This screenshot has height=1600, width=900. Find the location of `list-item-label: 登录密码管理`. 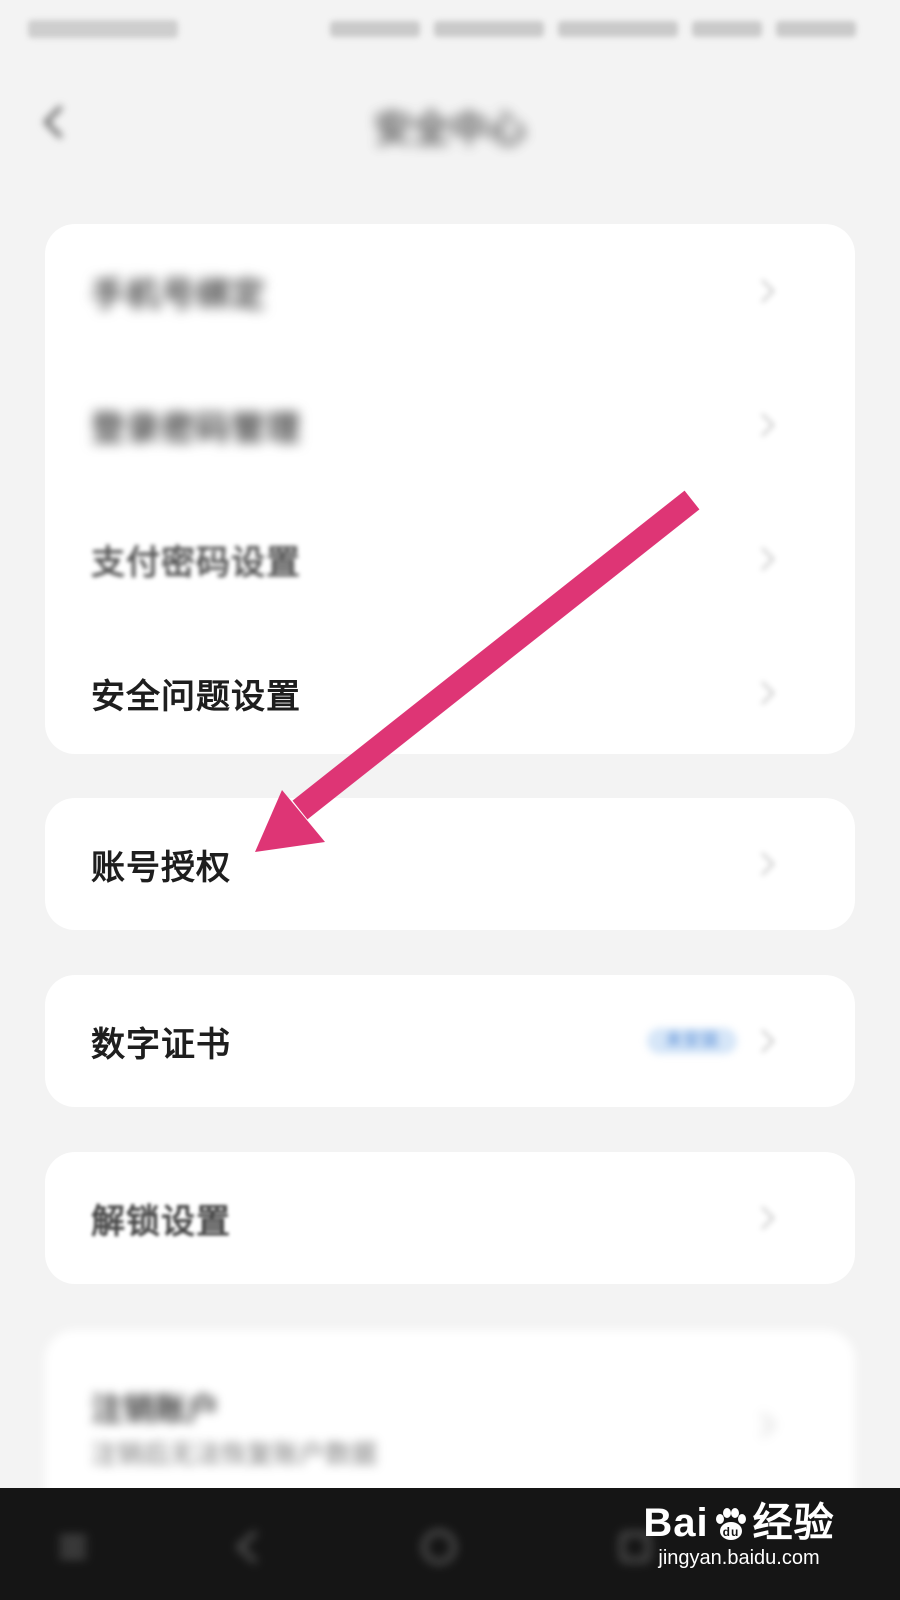

list-item-label: 登录密码管理 is located at coordinates (196, 428).